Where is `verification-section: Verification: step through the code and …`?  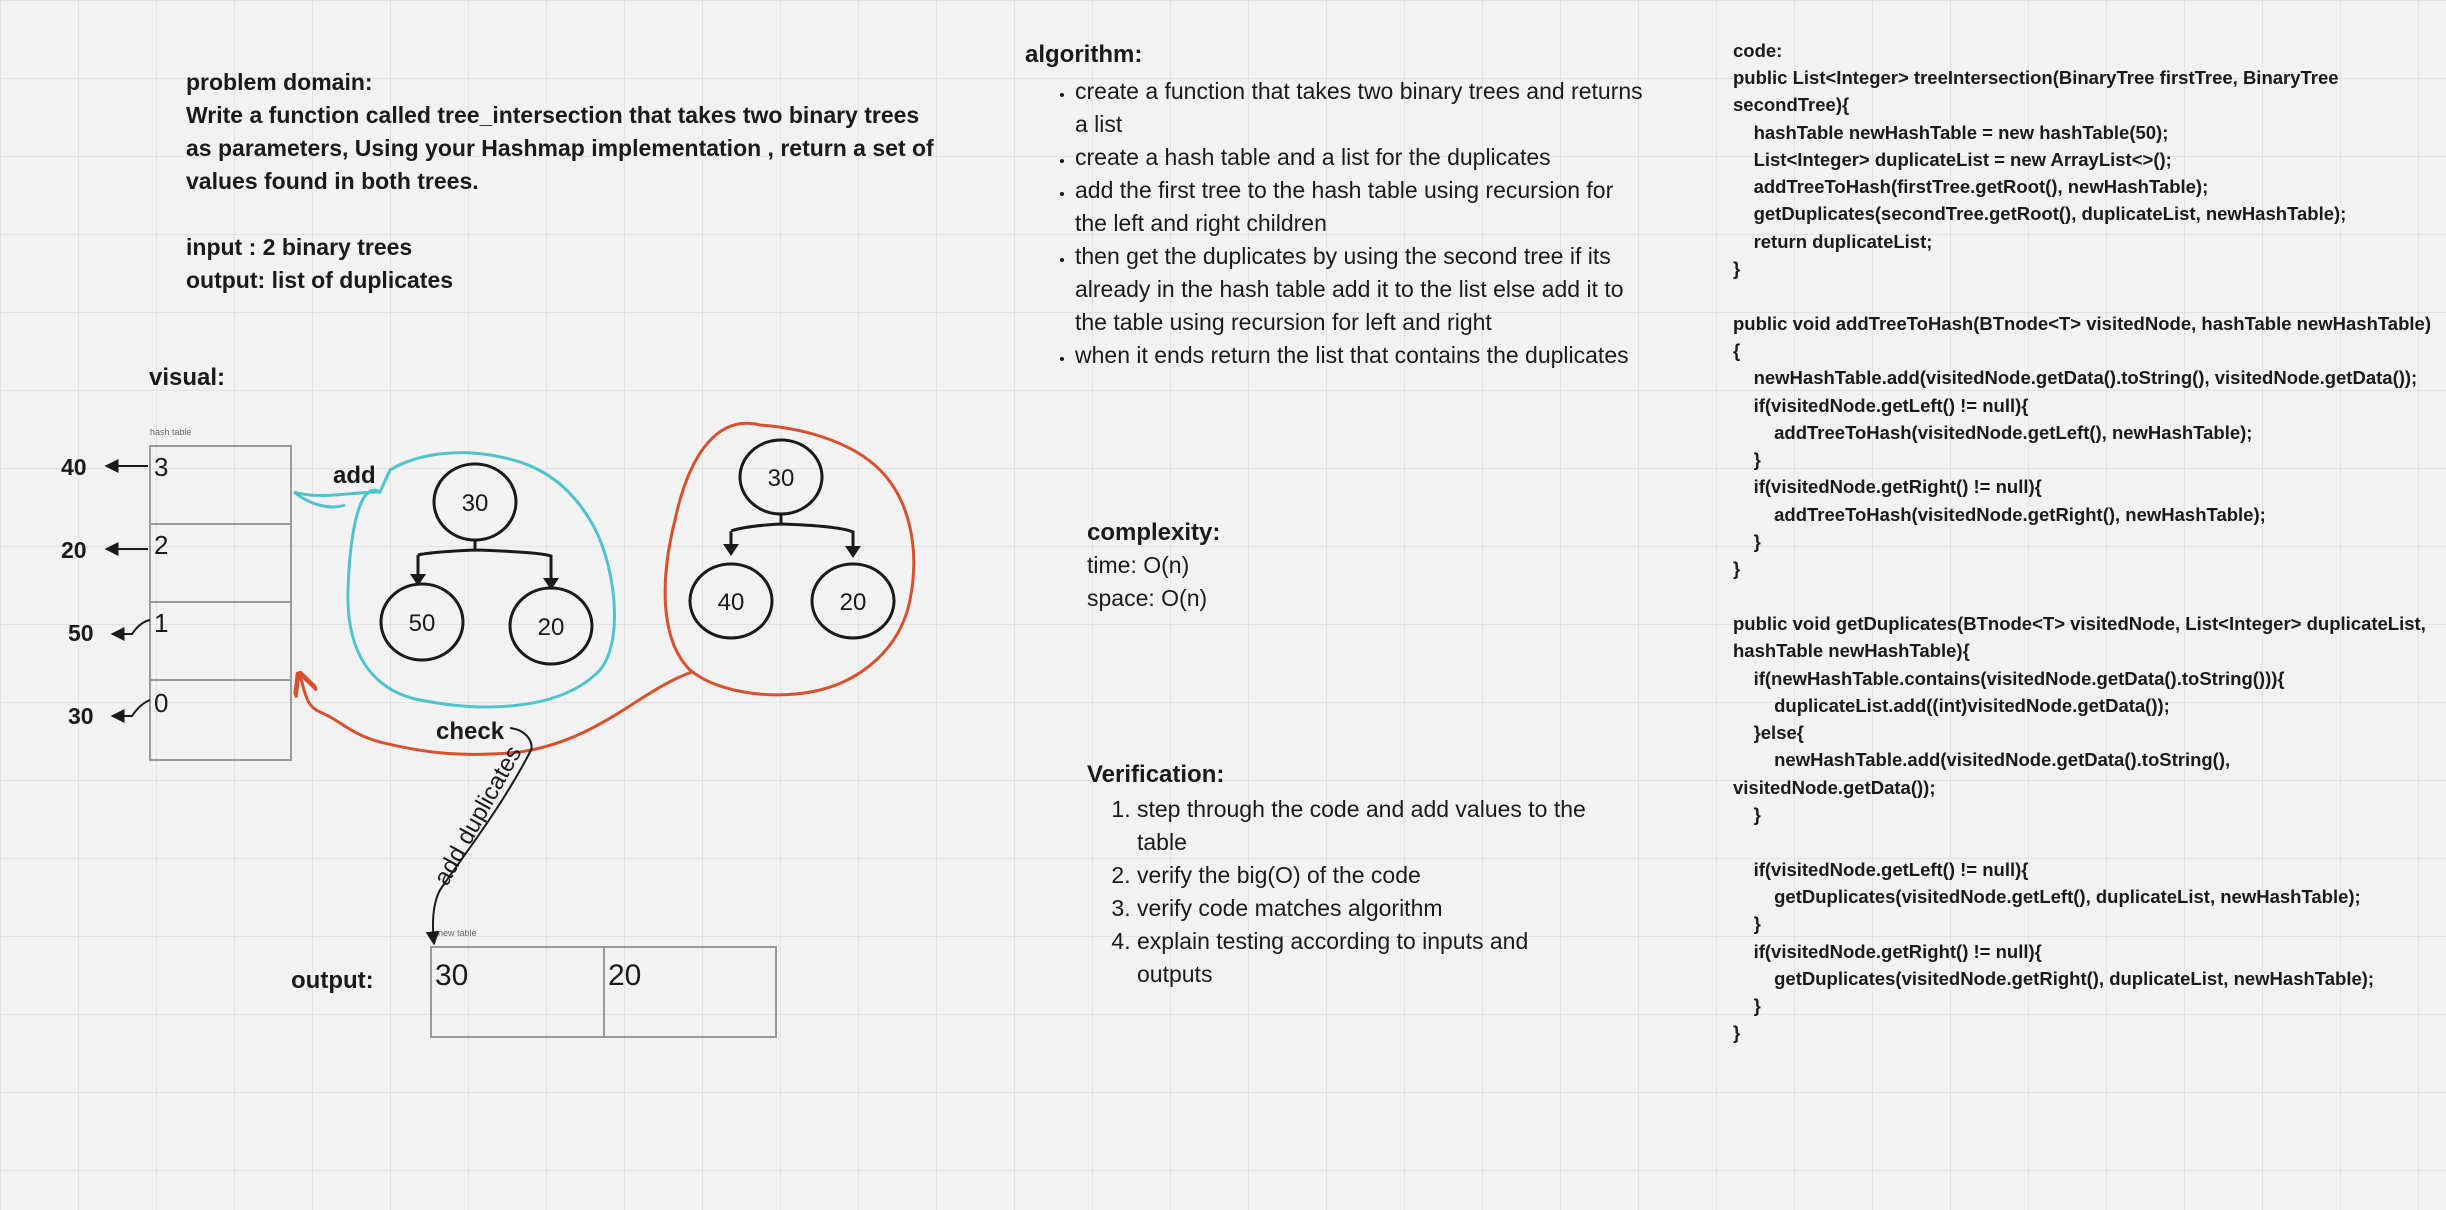
verification-section: Verification: step through the code and … is located at coordinates (1347, 874).